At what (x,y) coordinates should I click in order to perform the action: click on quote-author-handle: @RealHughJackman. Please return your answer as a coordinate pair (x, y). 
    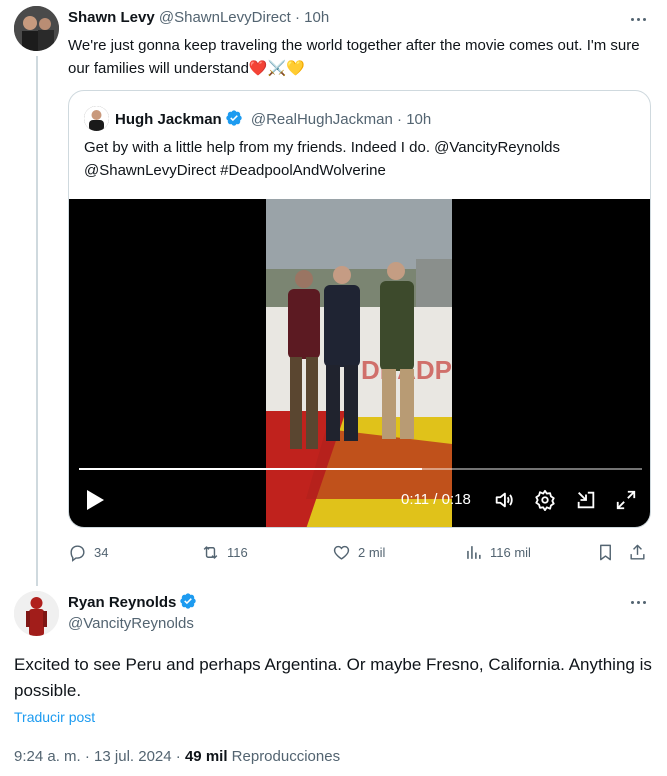
    Looking at the image, I should click on (322, 119).